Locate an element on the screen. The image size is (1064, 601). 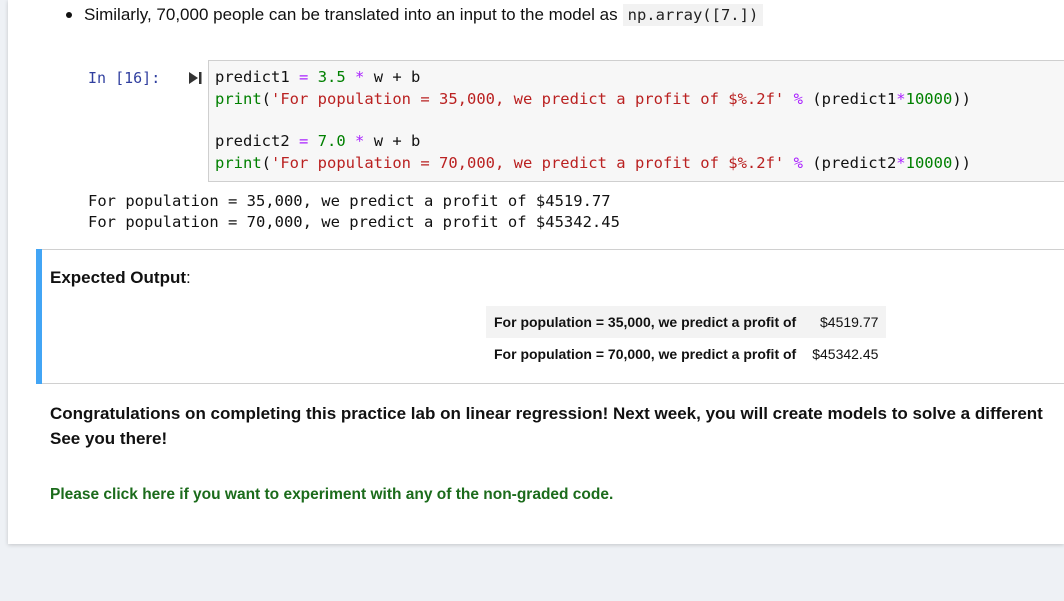
expected-output-title: Expected Output: is located at coordinates (120, 278).